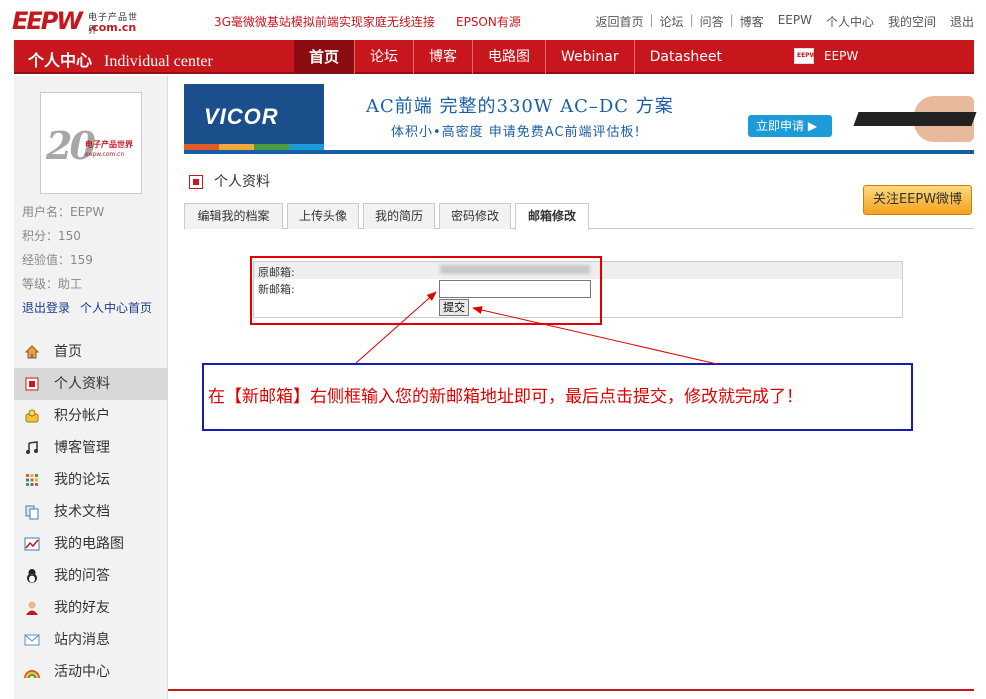  Describe the element at coordinates (595, 335) in the screenshot. I see `arrow-to-submit` at that location.